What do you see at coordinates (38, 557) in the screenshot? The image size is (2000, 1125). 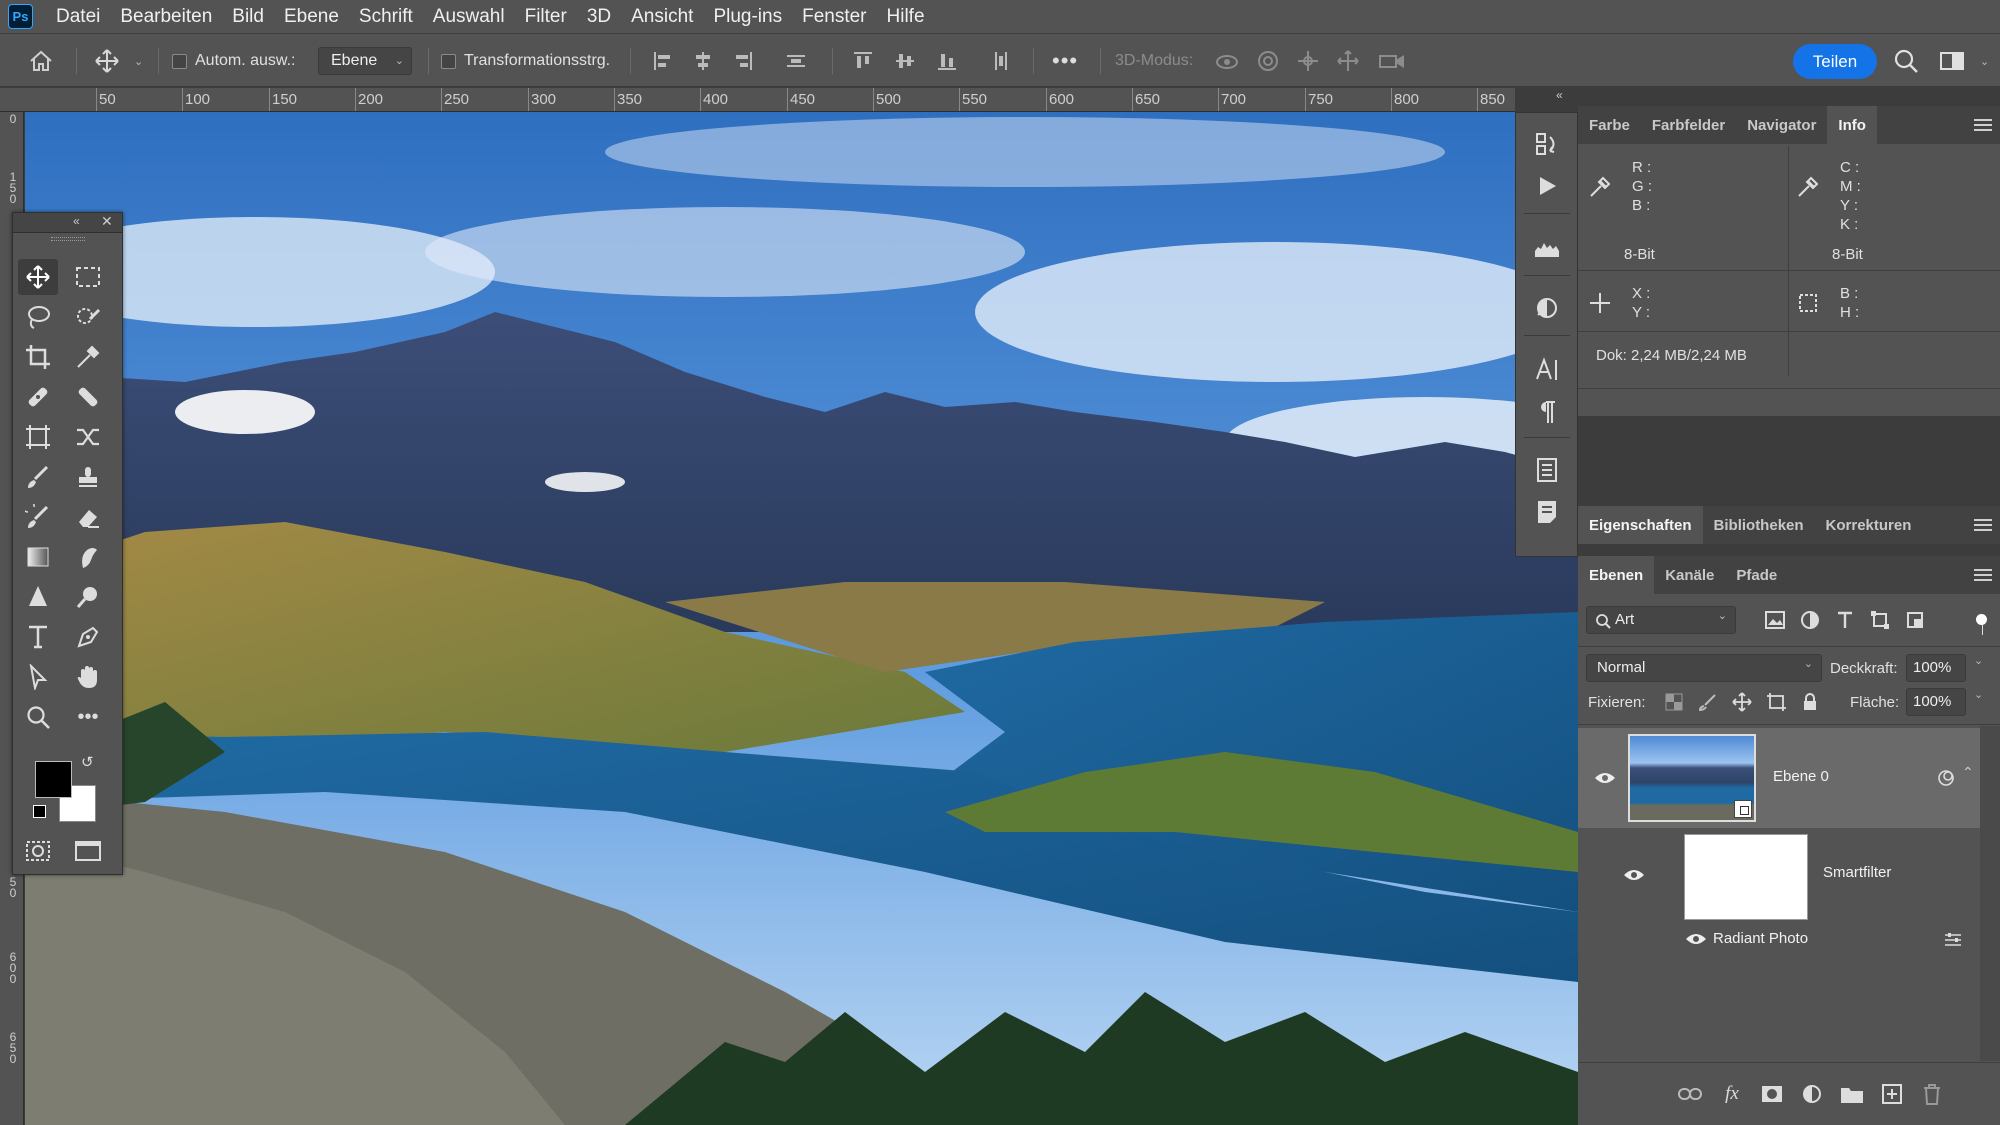 I see `gradient-tool-icon` at bounding box center [38, 557].